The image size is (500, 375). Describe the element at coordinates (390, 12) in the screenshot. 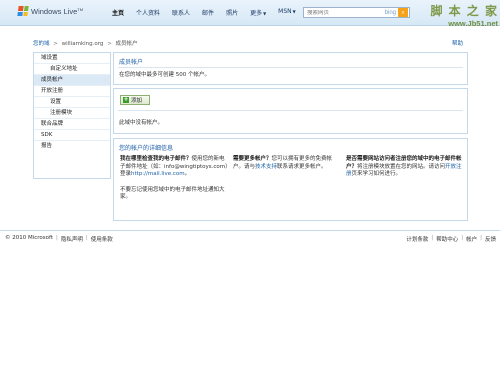

I see `bing-logo: bing` at that location.